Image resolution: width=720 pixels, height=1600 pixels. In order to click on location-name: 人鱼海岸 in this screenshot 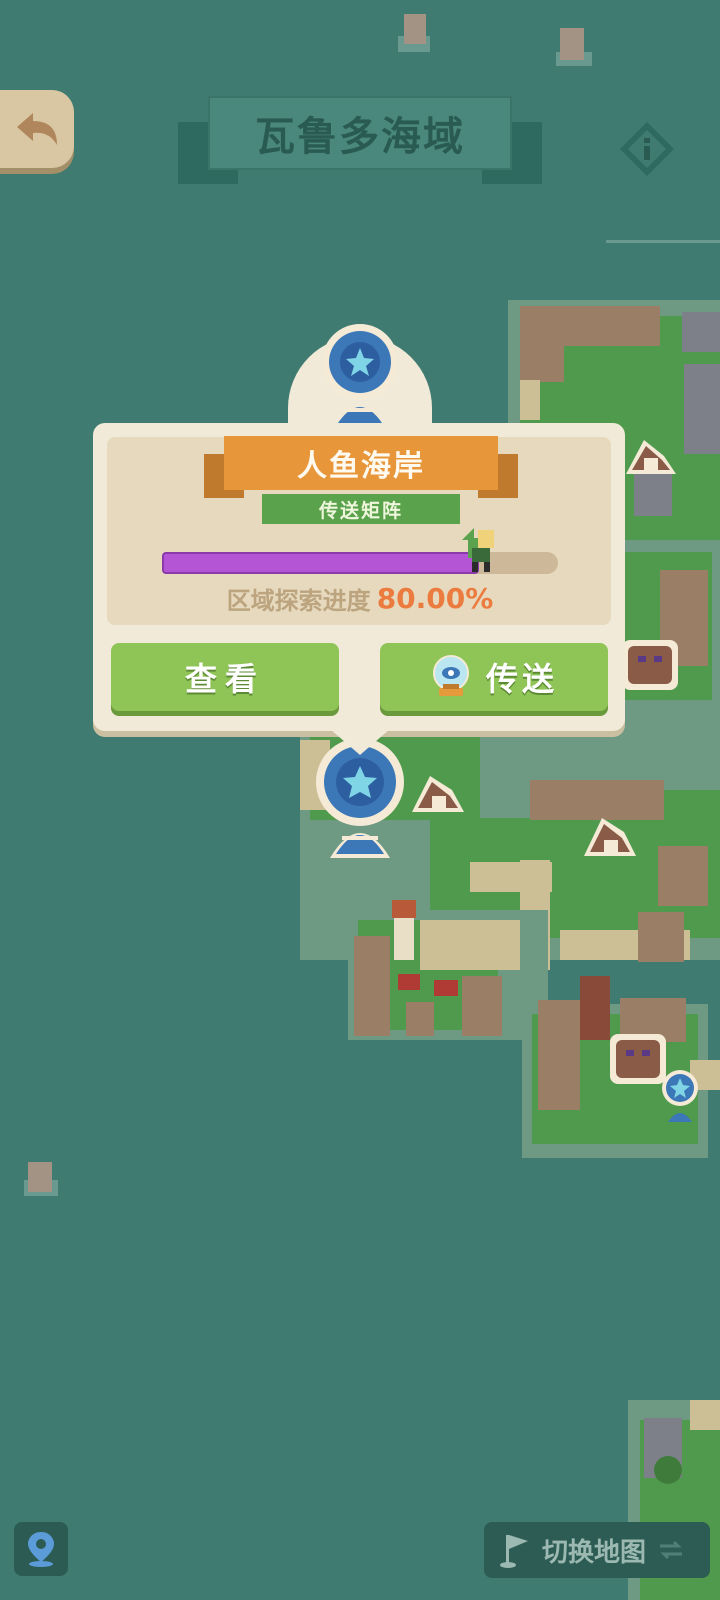, I will do `click(361, 466)`.